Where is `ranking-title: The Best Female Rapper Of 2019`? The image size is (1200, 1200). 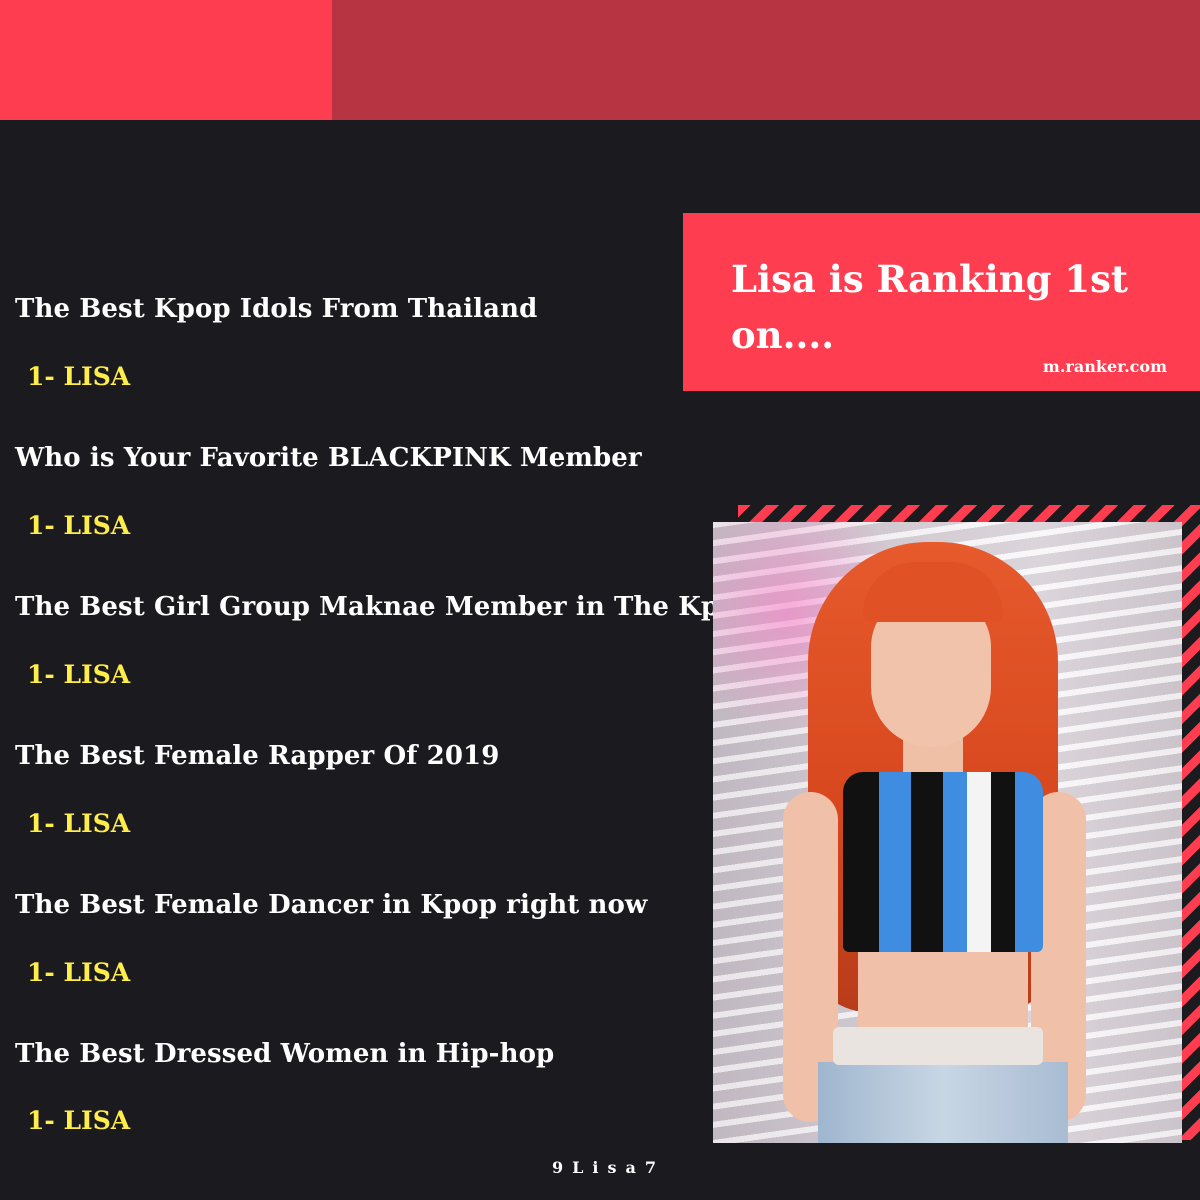
ranking-title: The Best Female Rapper Of 2019 is located at coordinates (257, 756).